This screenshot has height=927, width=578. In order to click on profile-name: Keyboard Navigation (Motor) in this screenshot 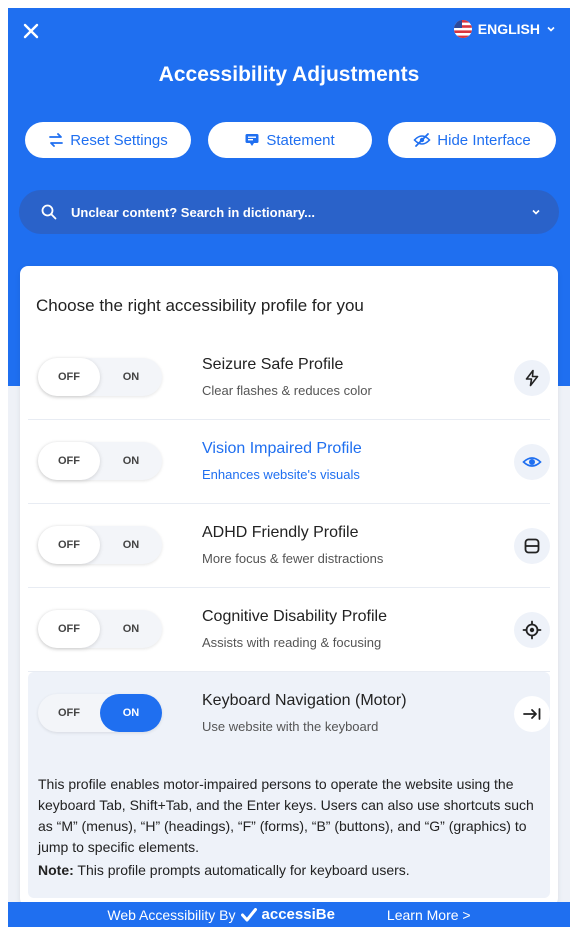, I will do `click(304, 700)`.